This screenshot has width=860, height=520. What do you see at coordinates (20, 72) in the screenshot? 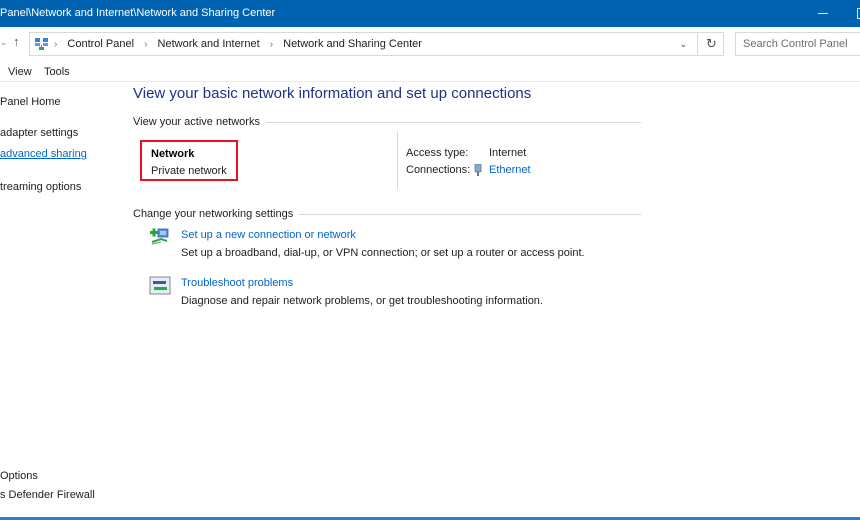
I see `menu-view: View` at bounding box center [20, 72].